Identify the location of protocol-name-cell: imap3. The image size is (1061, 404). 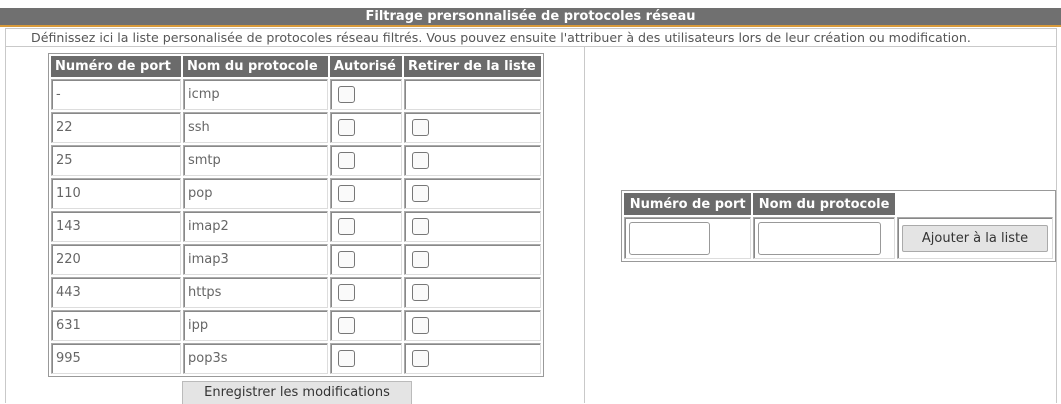
(255, 259).